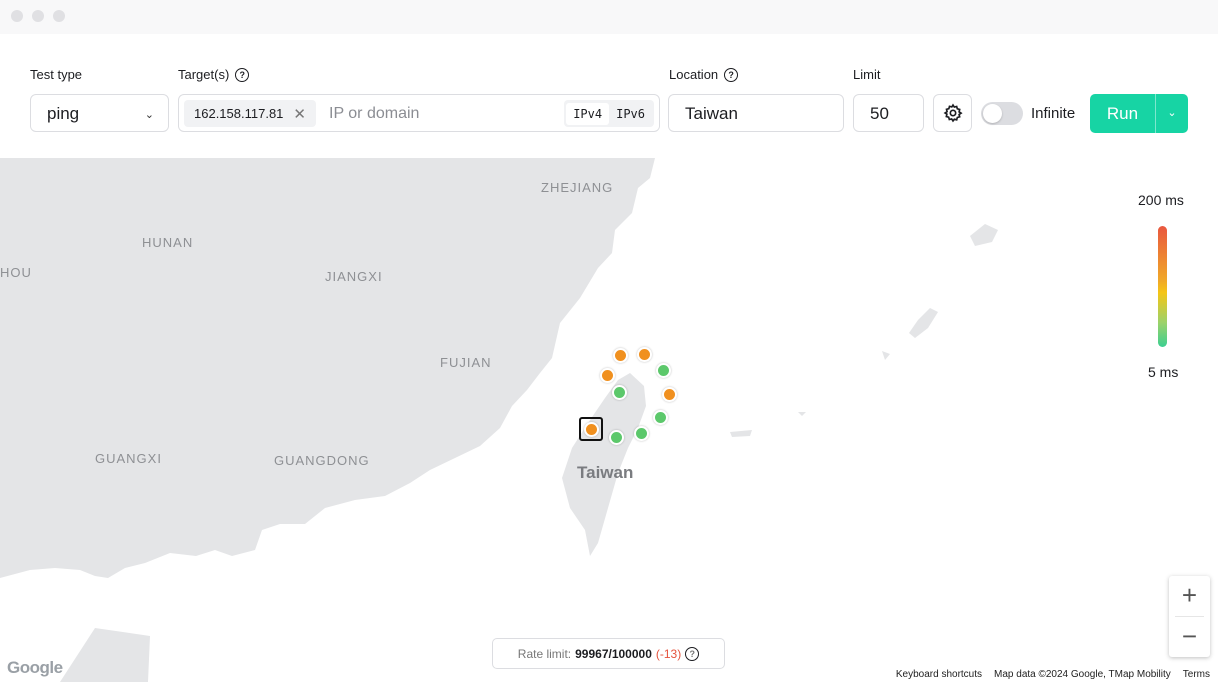 The image size is (1218, 682). I want to click on map-label-jiangxi: JIANGXI, so click(354, 276).